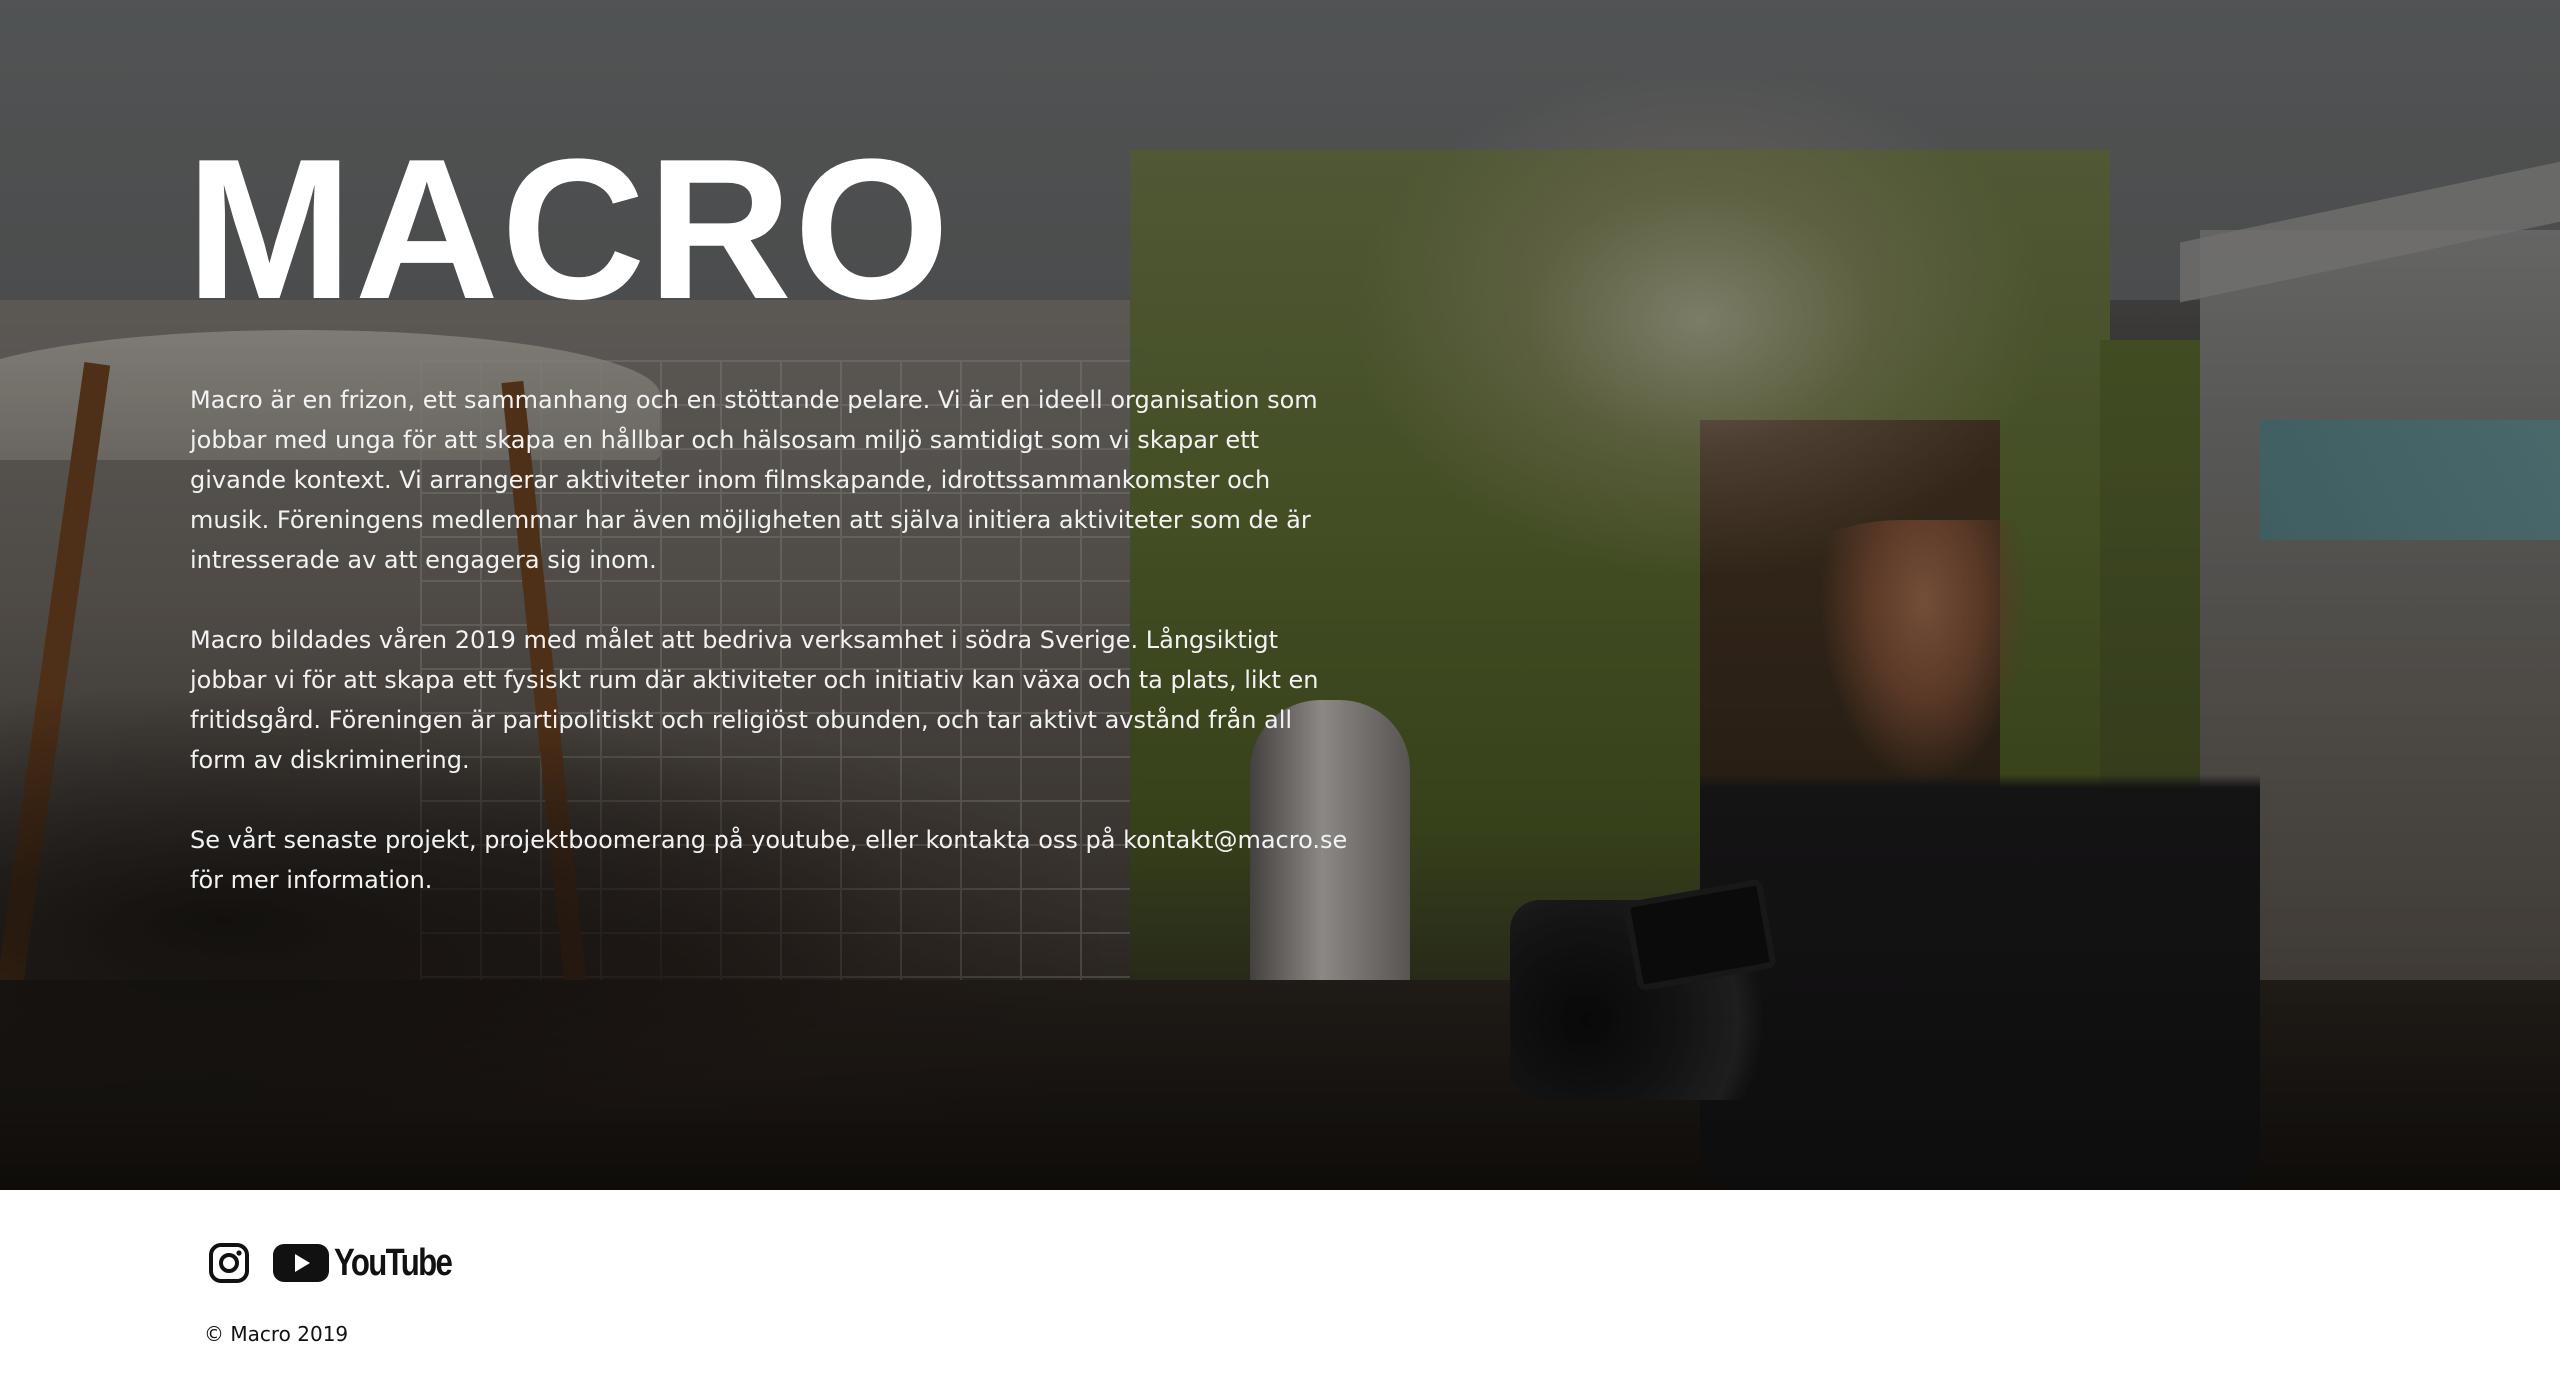  I want to click on instagram-icon, so click(229, 1263).